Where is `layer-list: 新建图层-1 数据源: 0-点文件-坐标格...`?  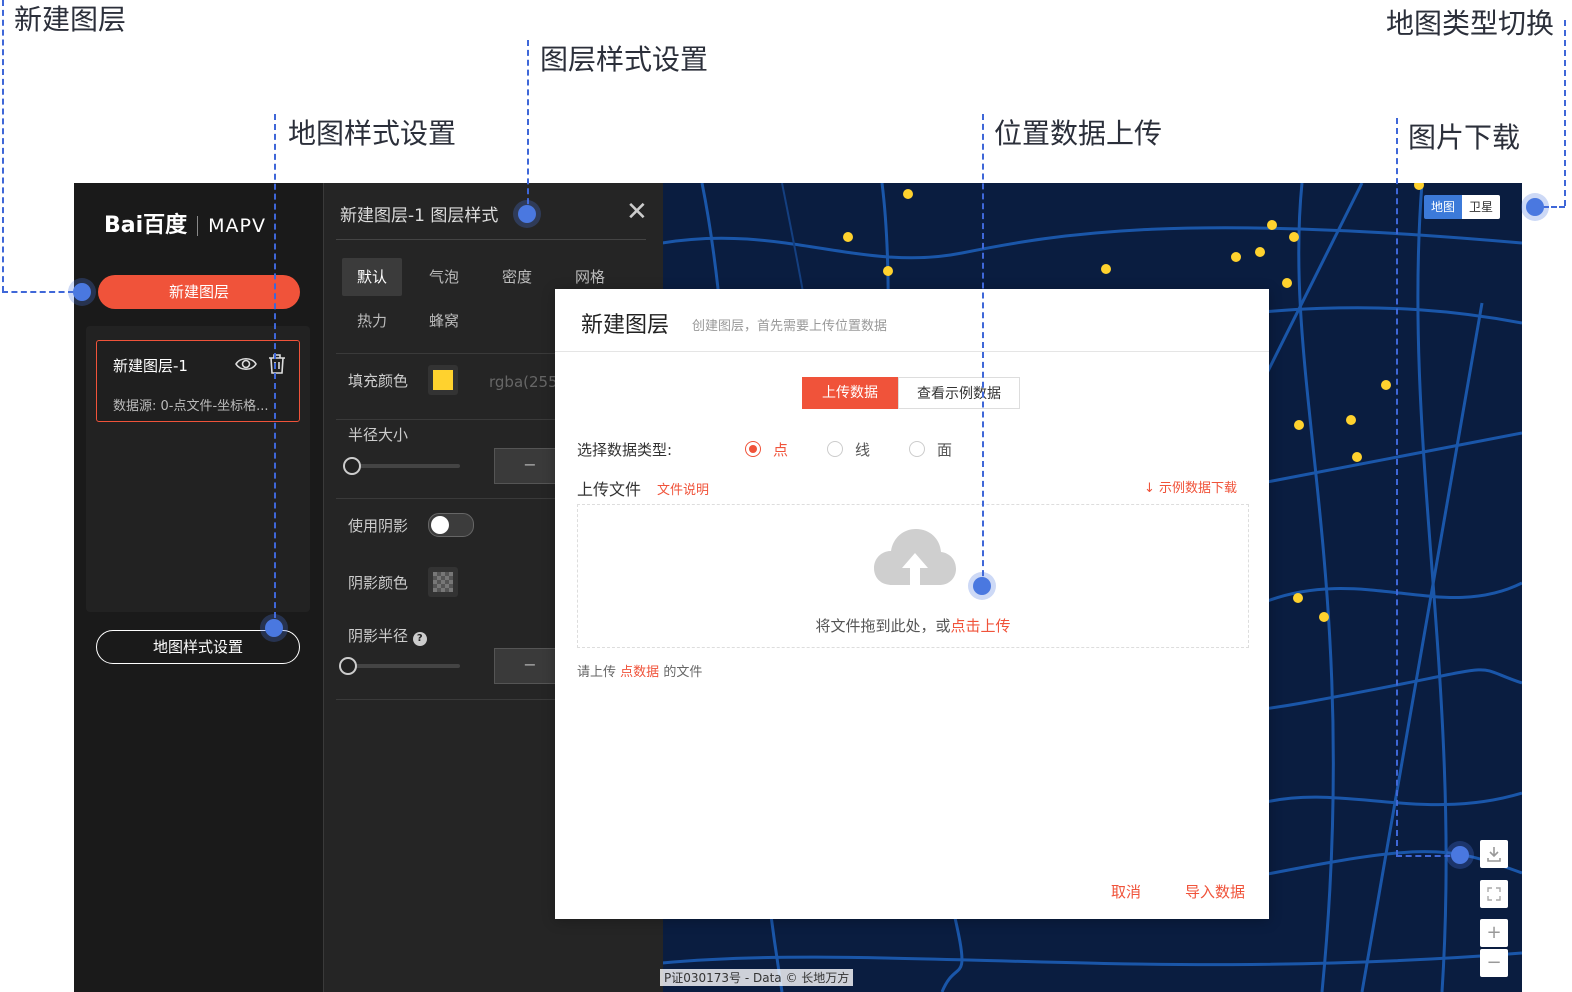 layer-list: 新建图层-1 数据源: 0-点文件-坐标格... is located at coordinates (198, 469).